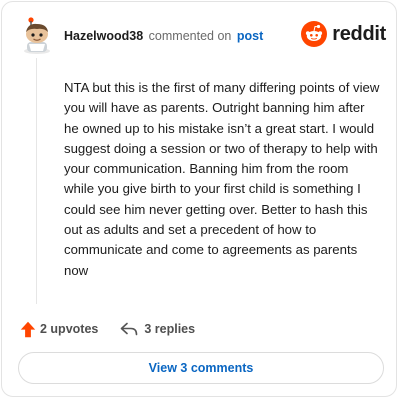 This screenshot has width=400, height=400. I want to click on upvote-arrow-icon, so click(28, 329).